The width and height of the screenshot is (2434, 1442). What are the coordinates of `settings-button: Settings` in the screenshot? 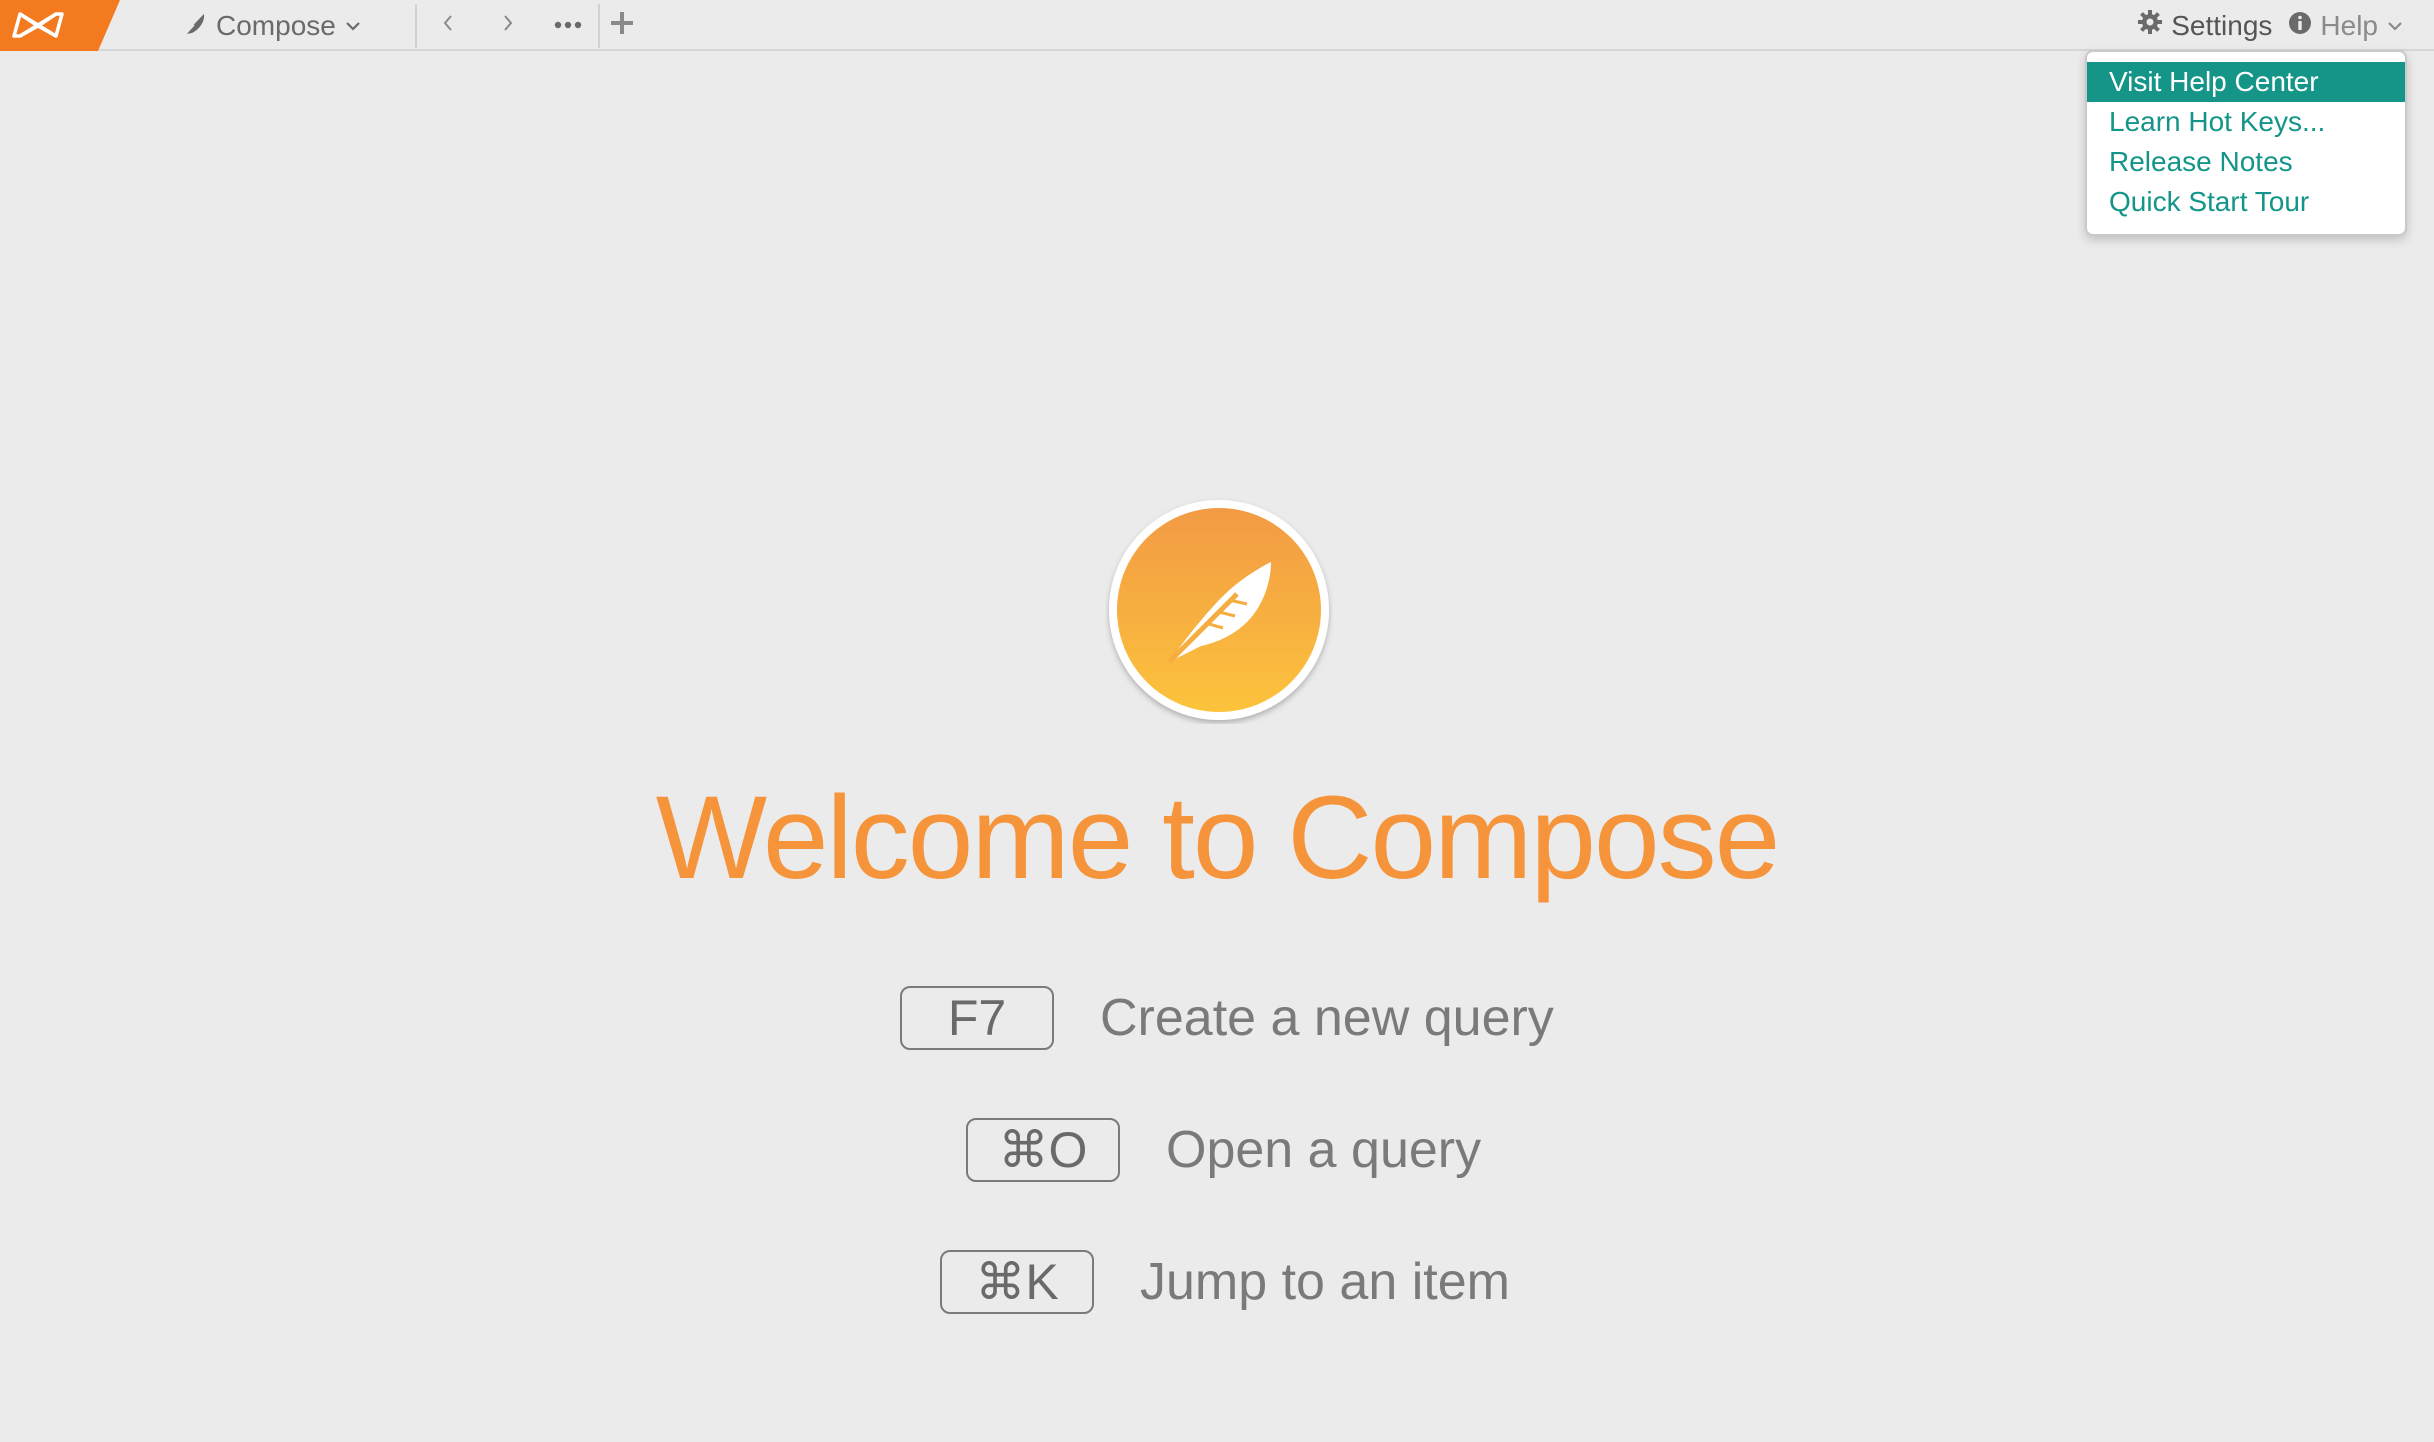 It's located at (2204, 25).